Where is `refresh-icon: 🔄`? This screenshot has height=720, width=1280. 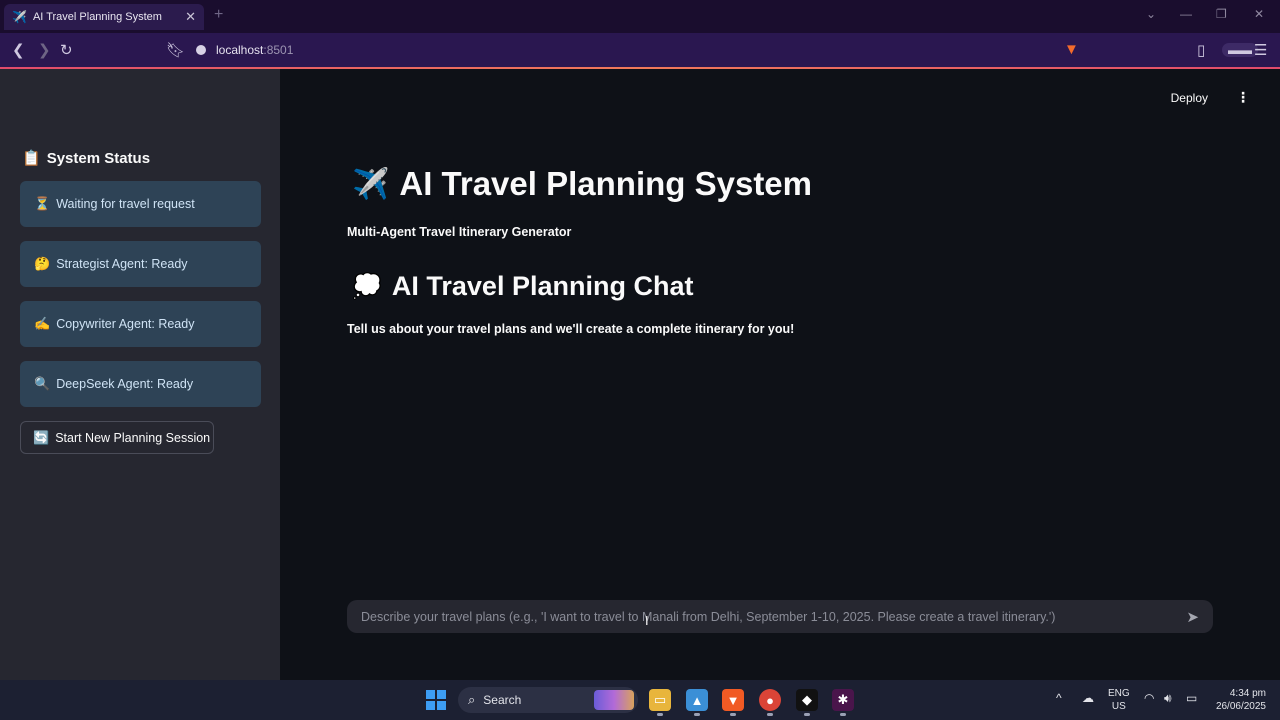 refresh-icon: 🔄 is located at coordinates (41, 437).